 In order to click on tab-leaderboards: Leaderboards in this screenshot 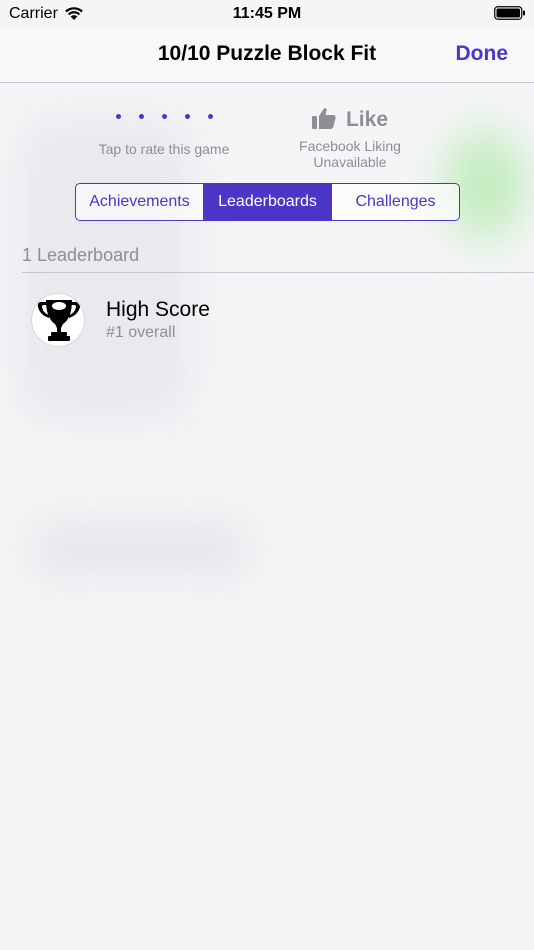, I will do `click(267, 202)`.